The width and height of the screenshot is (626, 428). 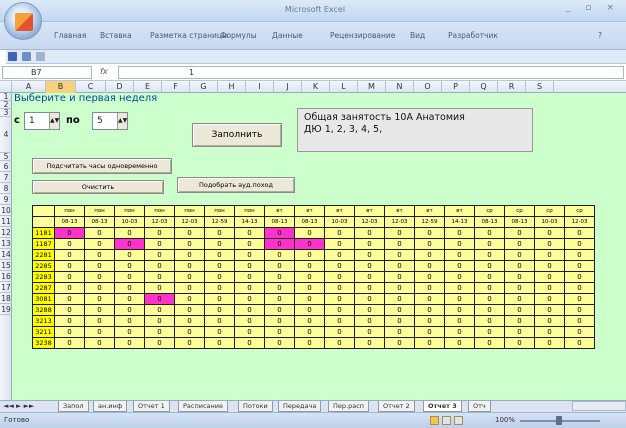 I want to click on row-header: 16, so click(x=6, y=276).